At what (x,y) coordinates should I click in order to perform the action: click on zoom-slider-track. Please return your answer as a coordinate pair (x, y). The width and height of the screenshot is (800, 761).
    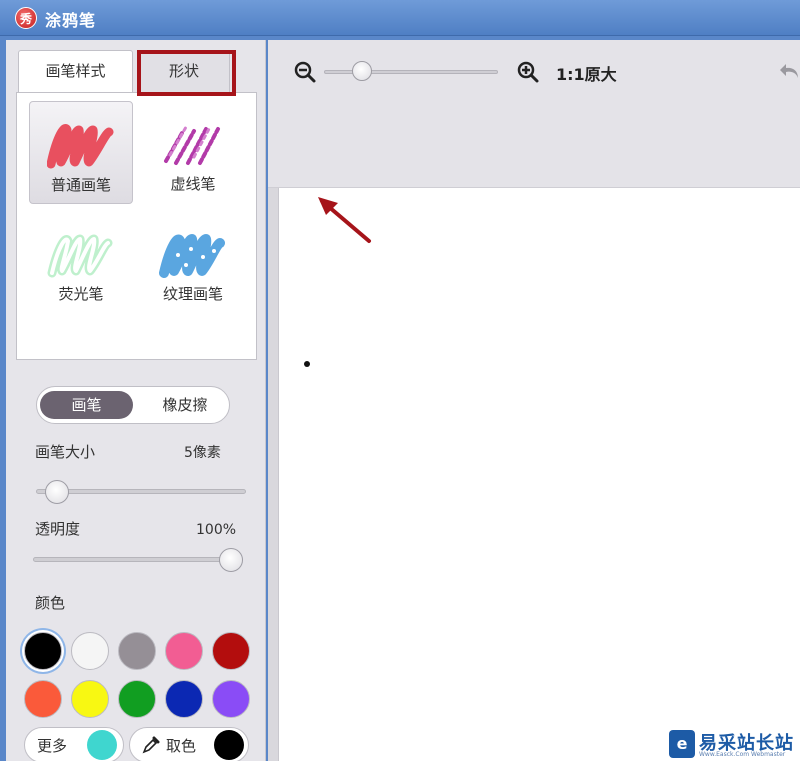
    Looking at the image, I should click on (411, 72).